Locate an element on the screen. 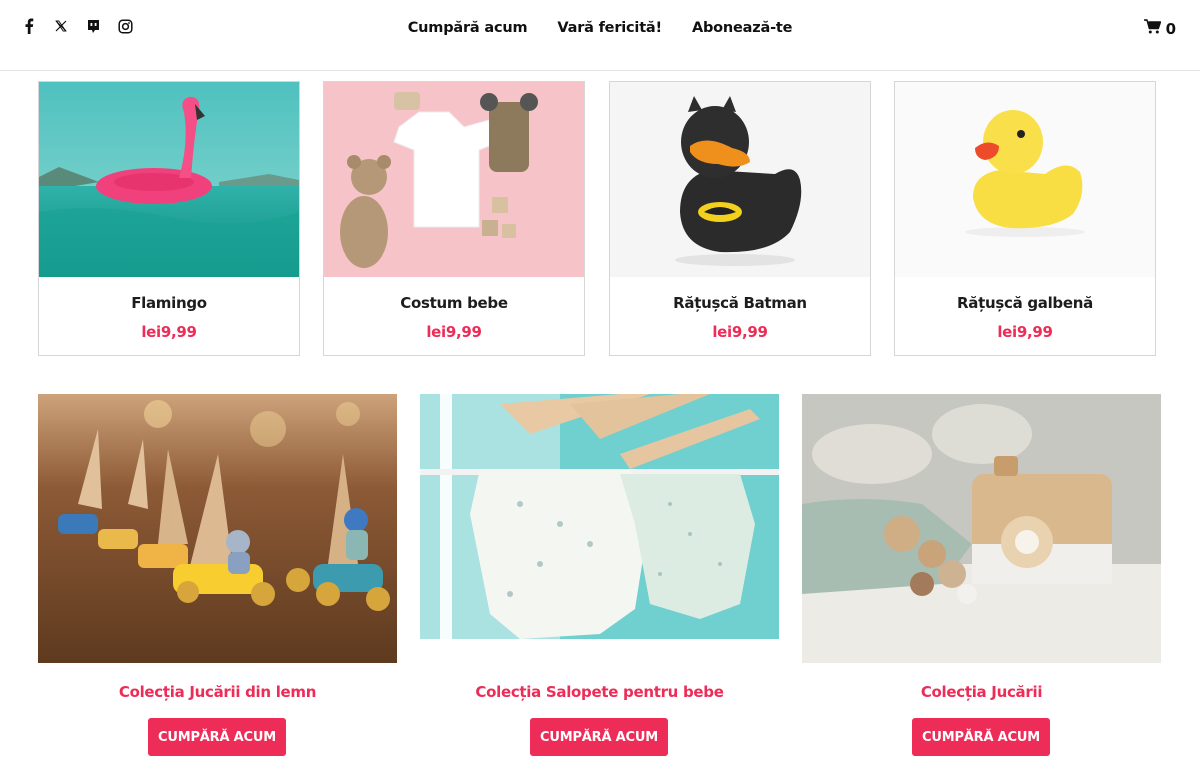  product-name: Rățușcă Batman is located at coordinates (740, 303).